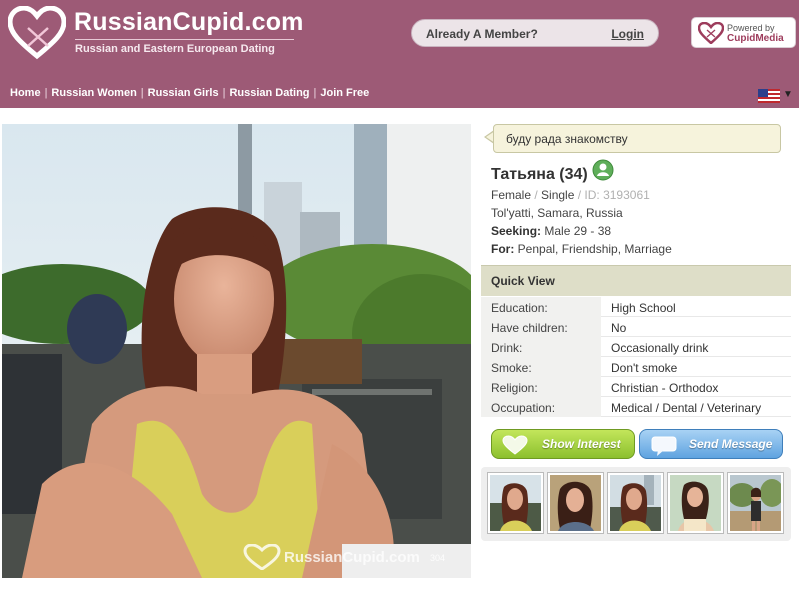 The image size is (799, 590). I want to click on member-login-box: Already A Member? Login, so click(535, 33).